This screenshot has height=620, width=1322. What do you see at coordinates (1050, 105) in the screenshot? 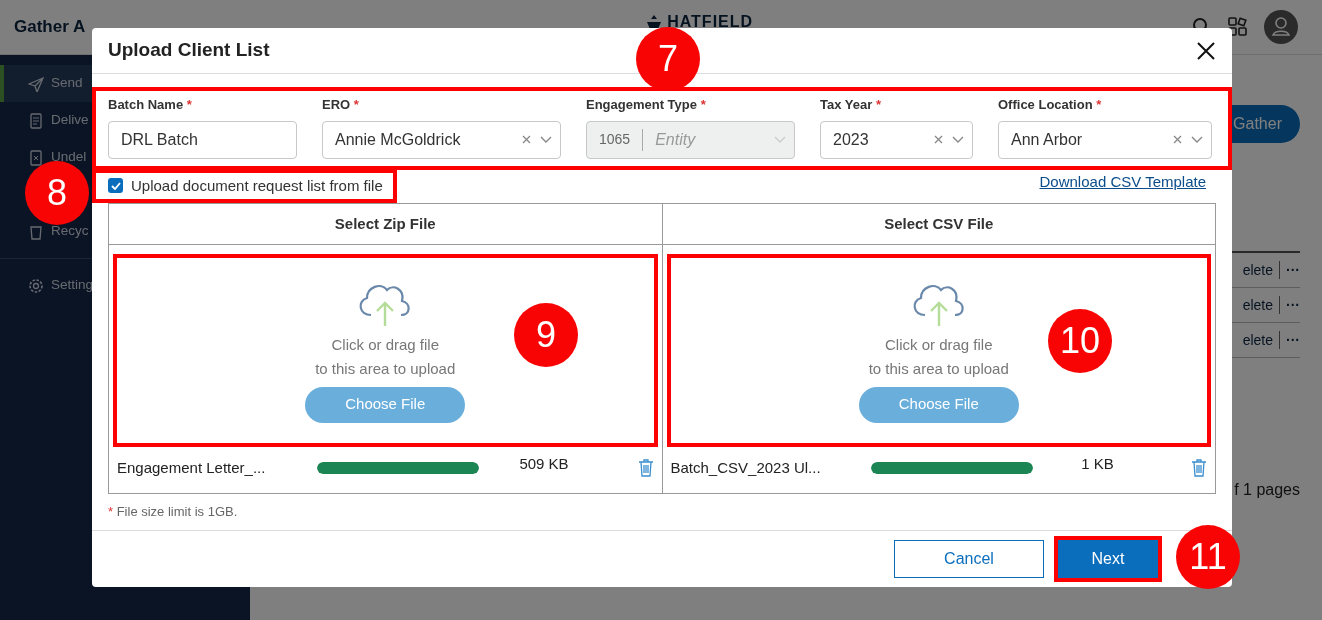
I see `field-label: Office Location *` at bounding box center [1050, 105].